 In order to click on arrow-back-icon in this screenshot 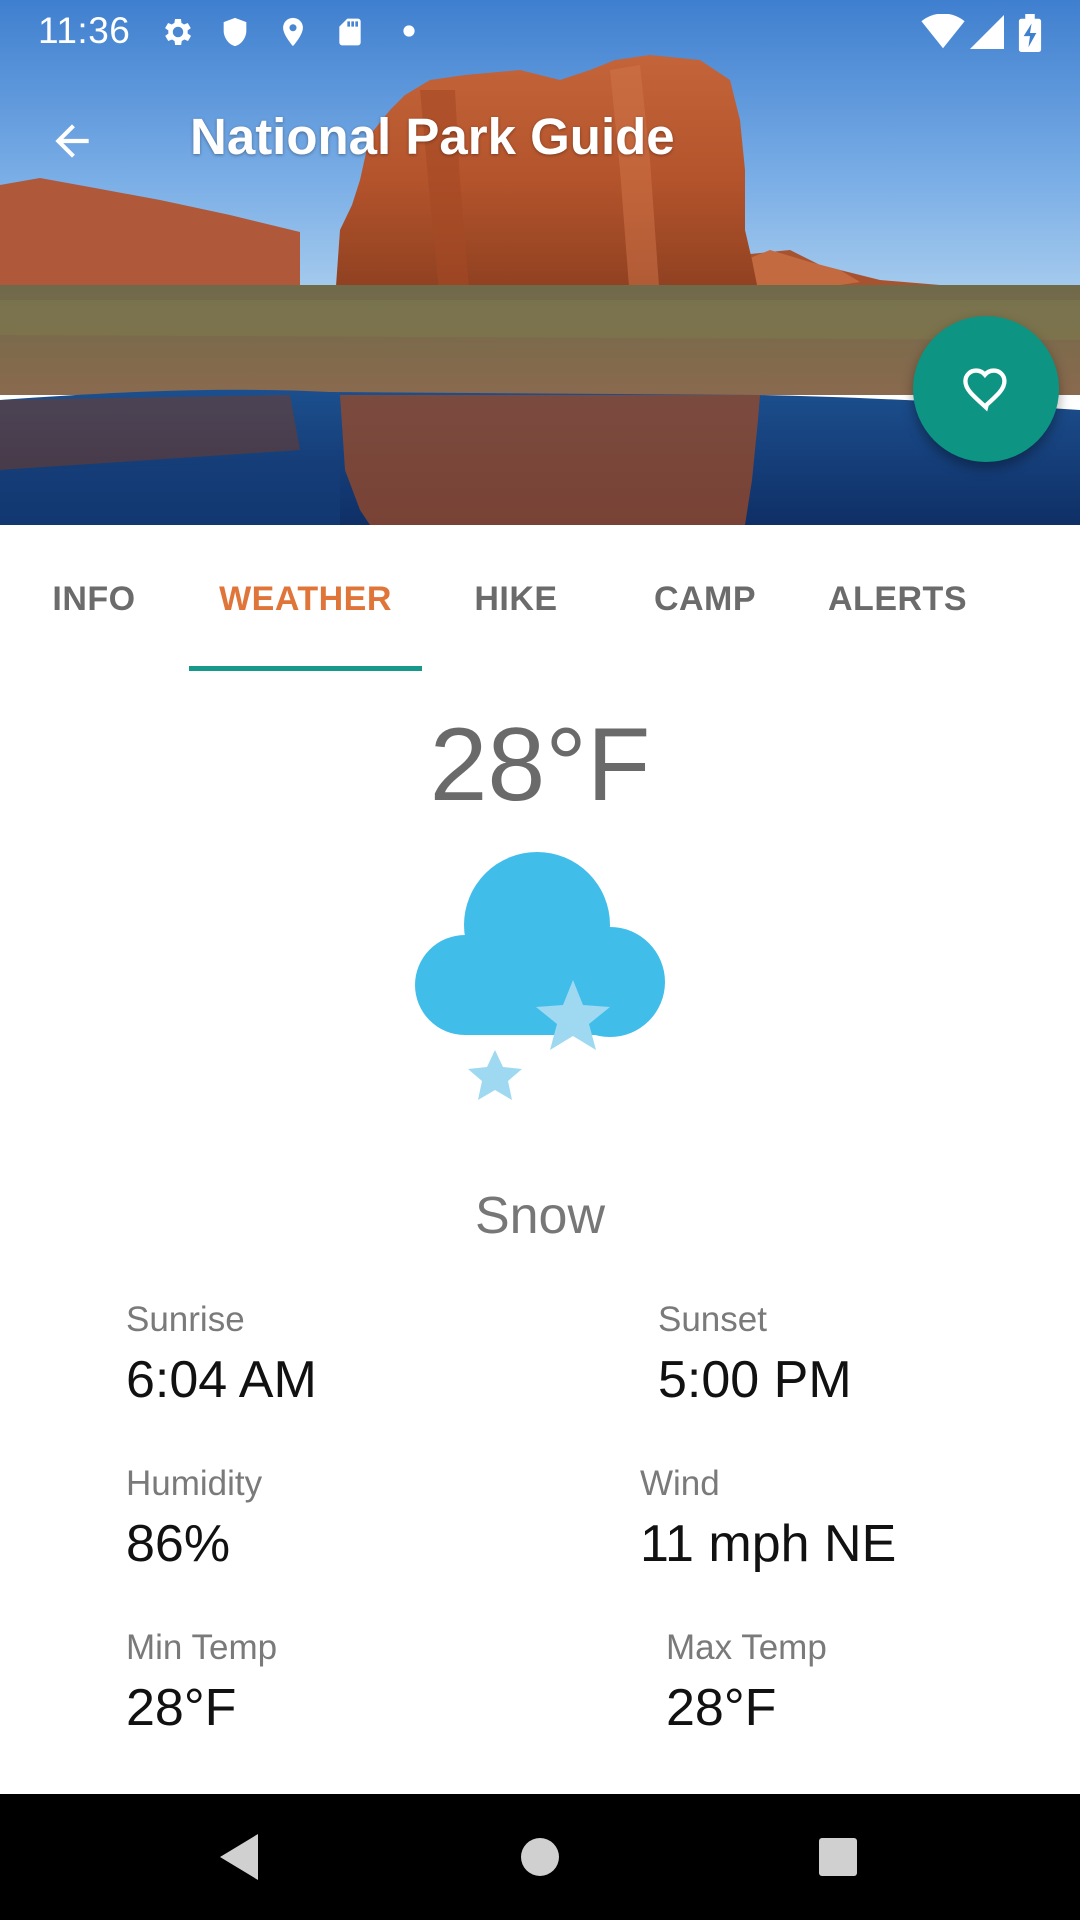, I will do `click(72, 141)`.